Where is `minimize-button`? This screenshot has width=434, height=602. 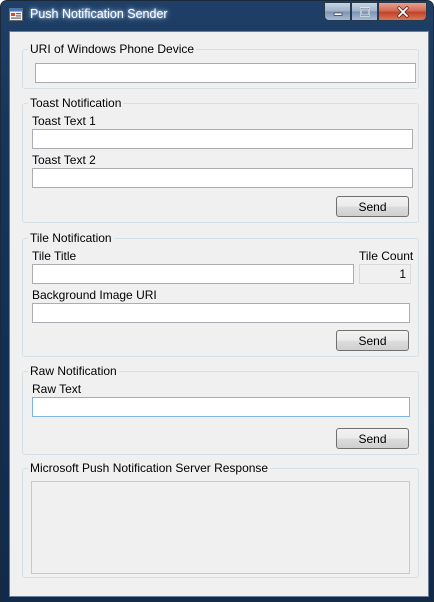 minimize-button is located at coordinates (337, 11).